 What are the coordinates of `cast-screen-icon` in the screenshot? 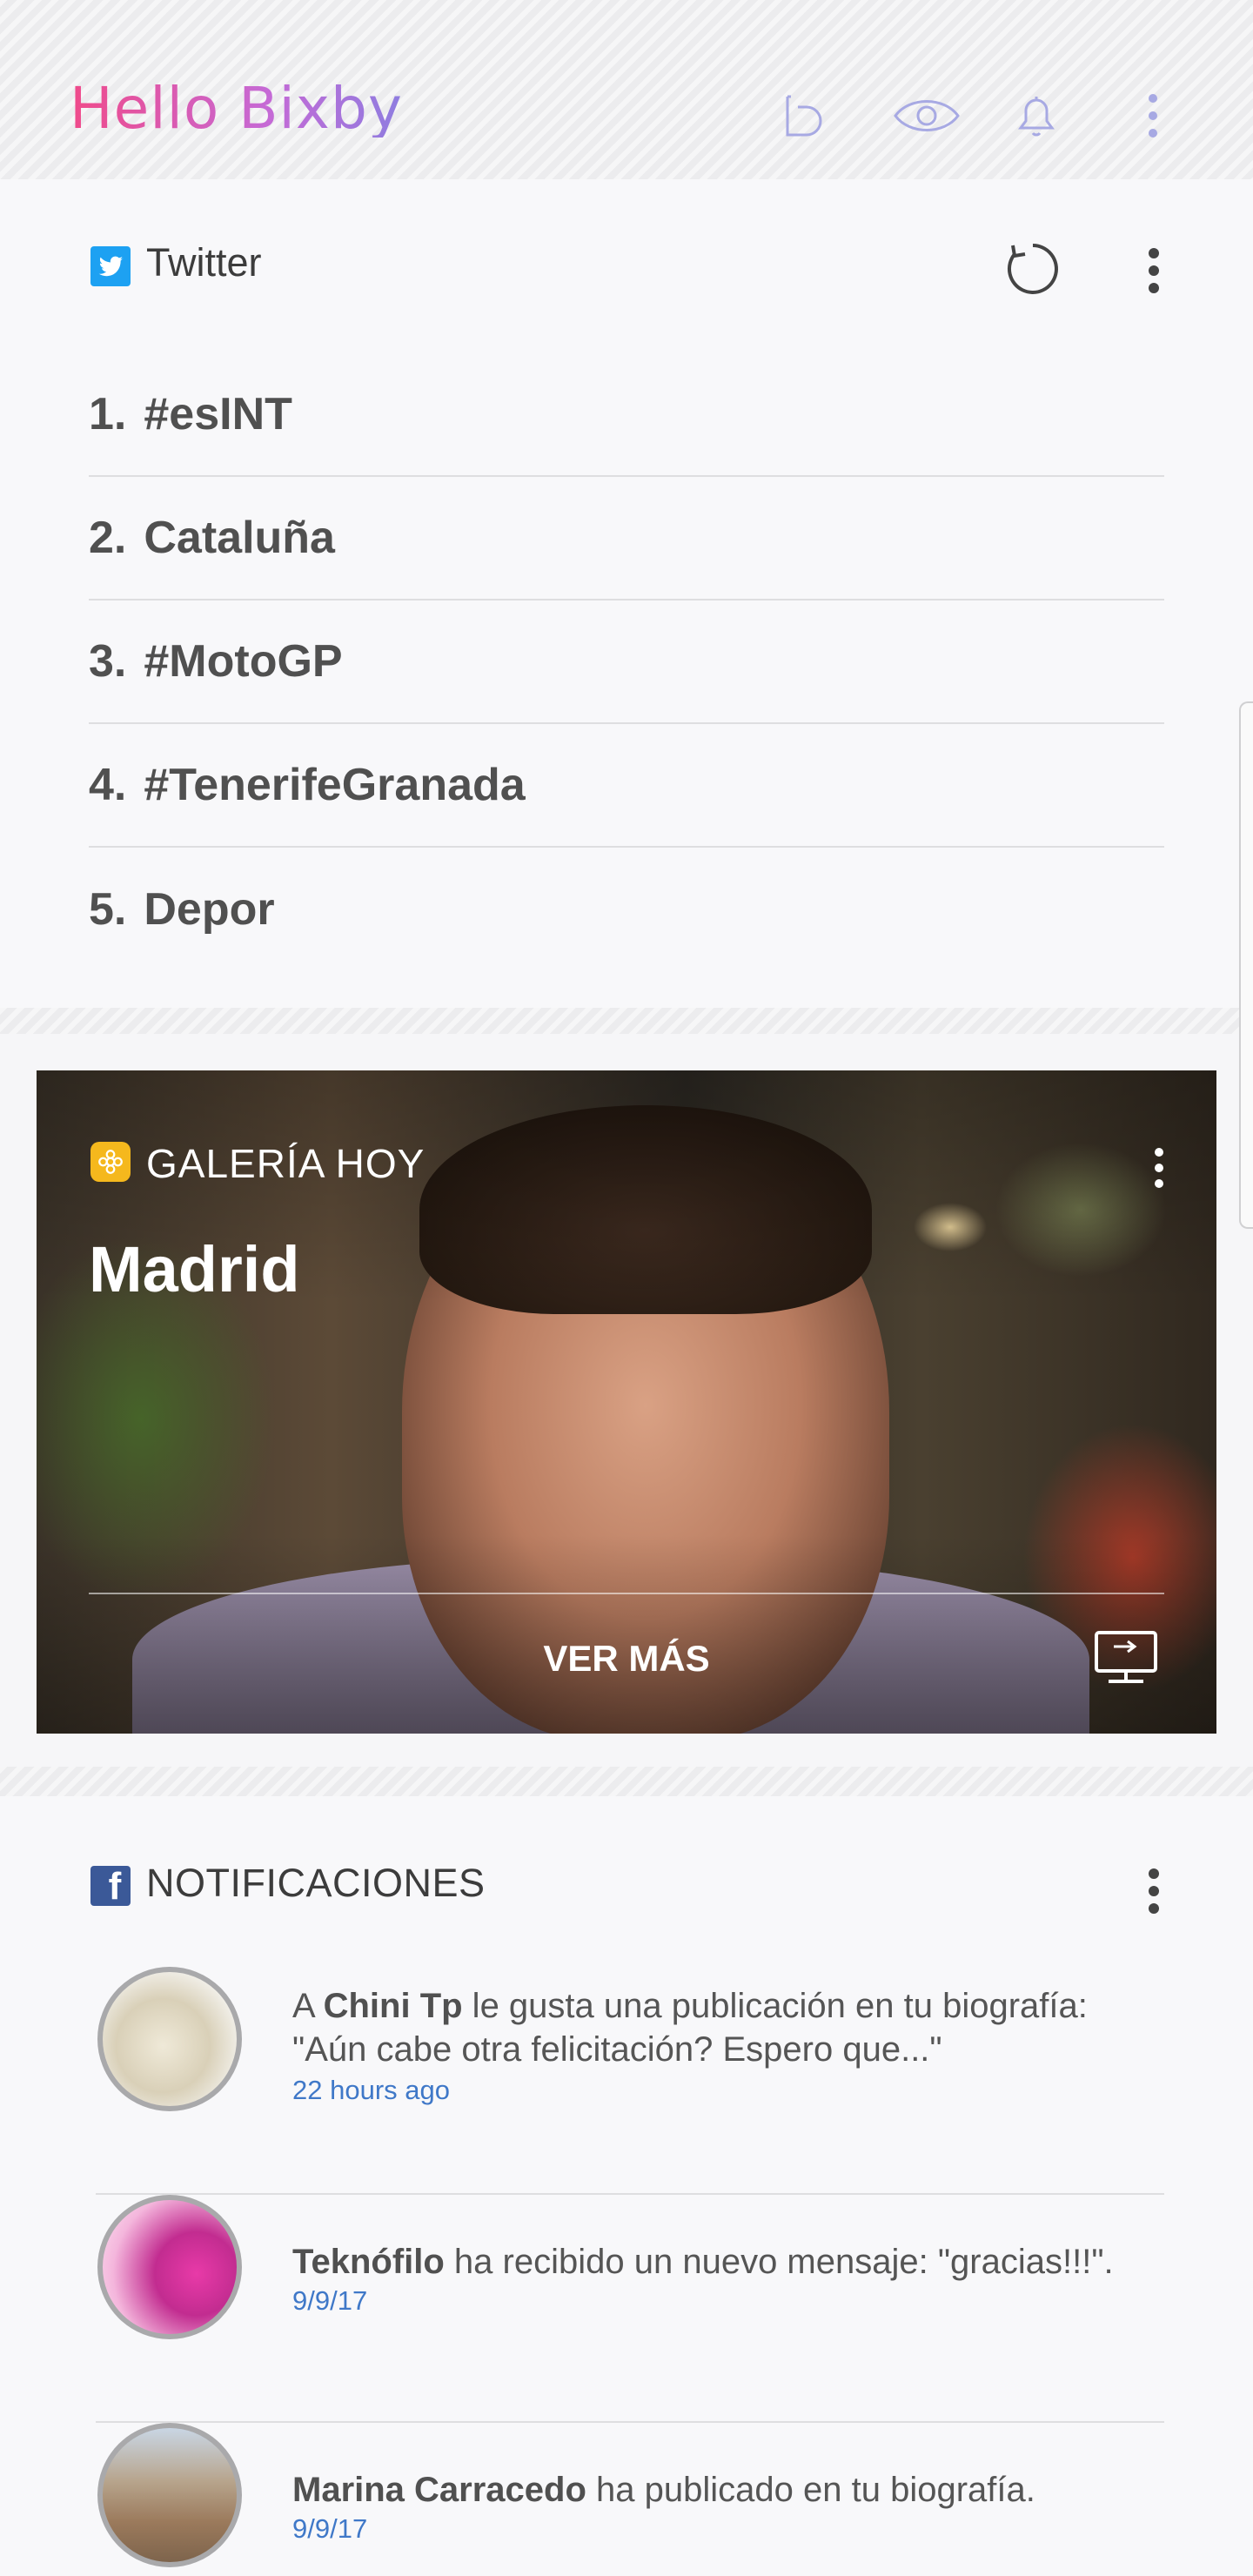 It's located at (1126, 1658).